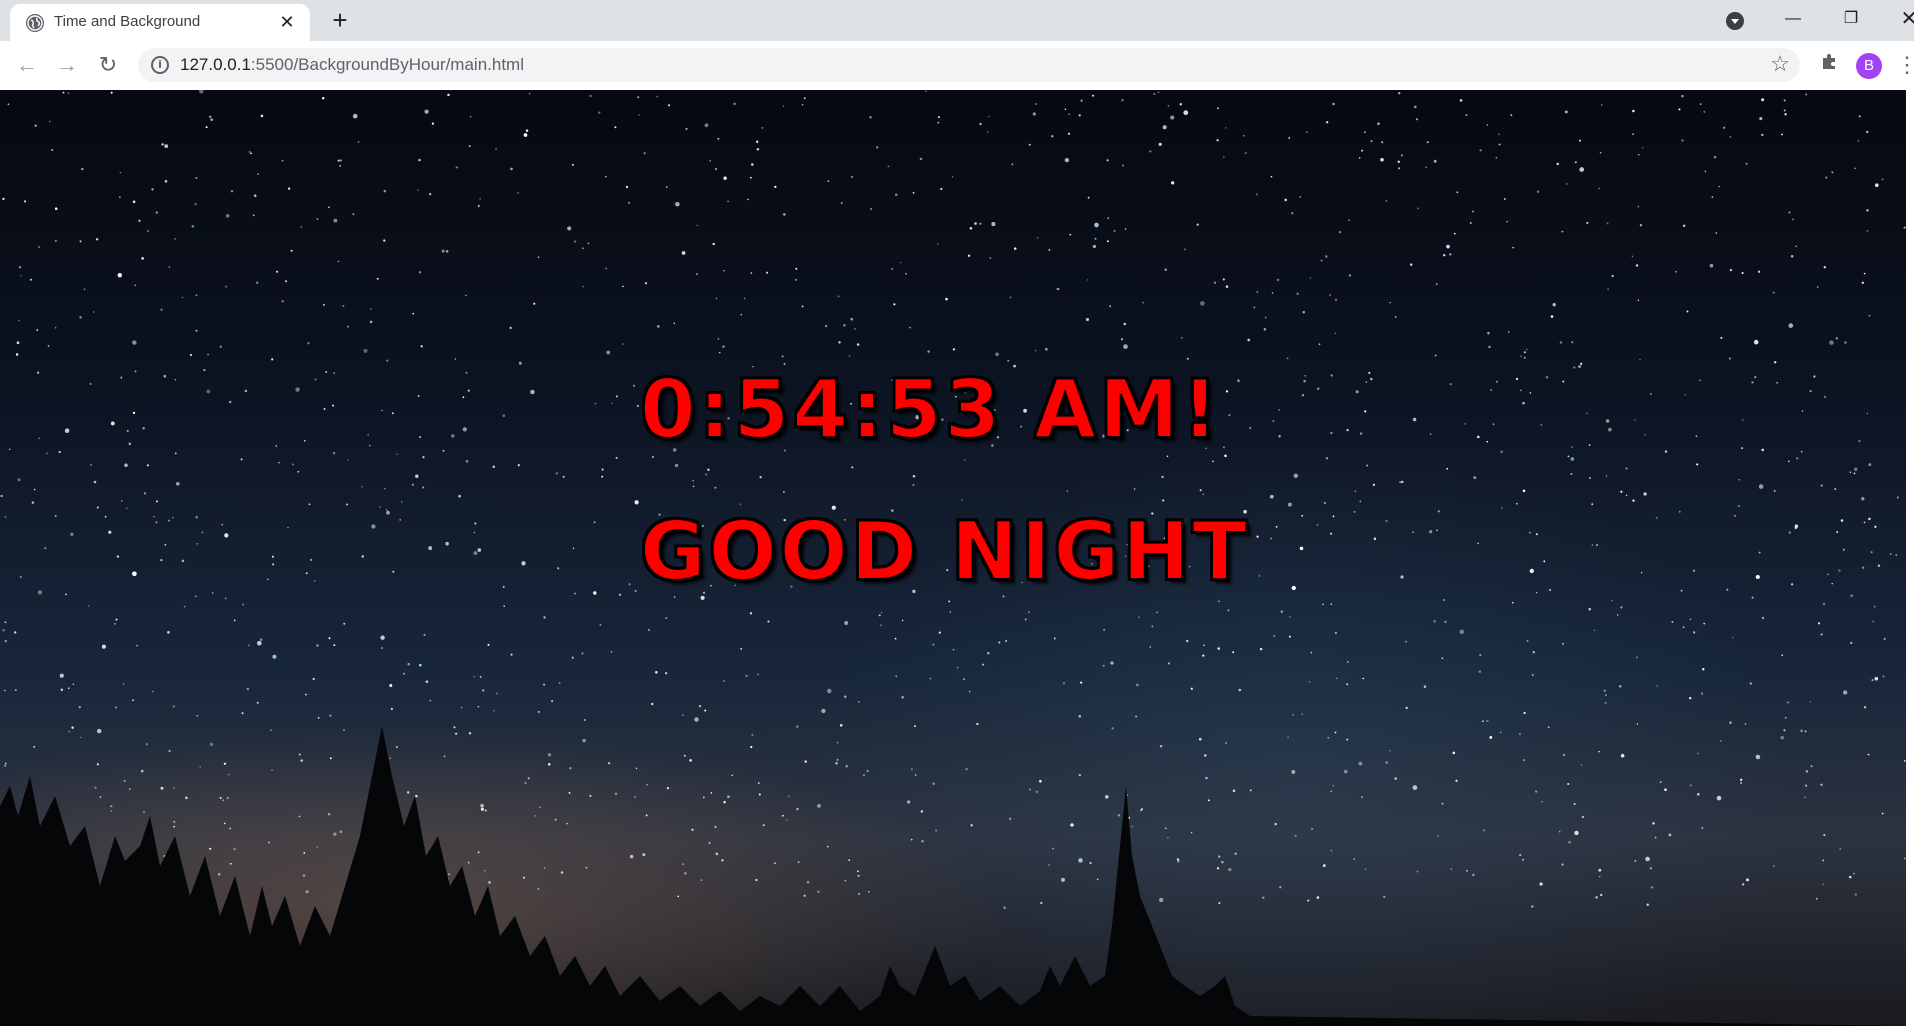 The width and height of the screenshot is (1914, 1026). Describe the element at coordinates (1735, 21) in the screenshot. I see `tab-search-icon` at that location.